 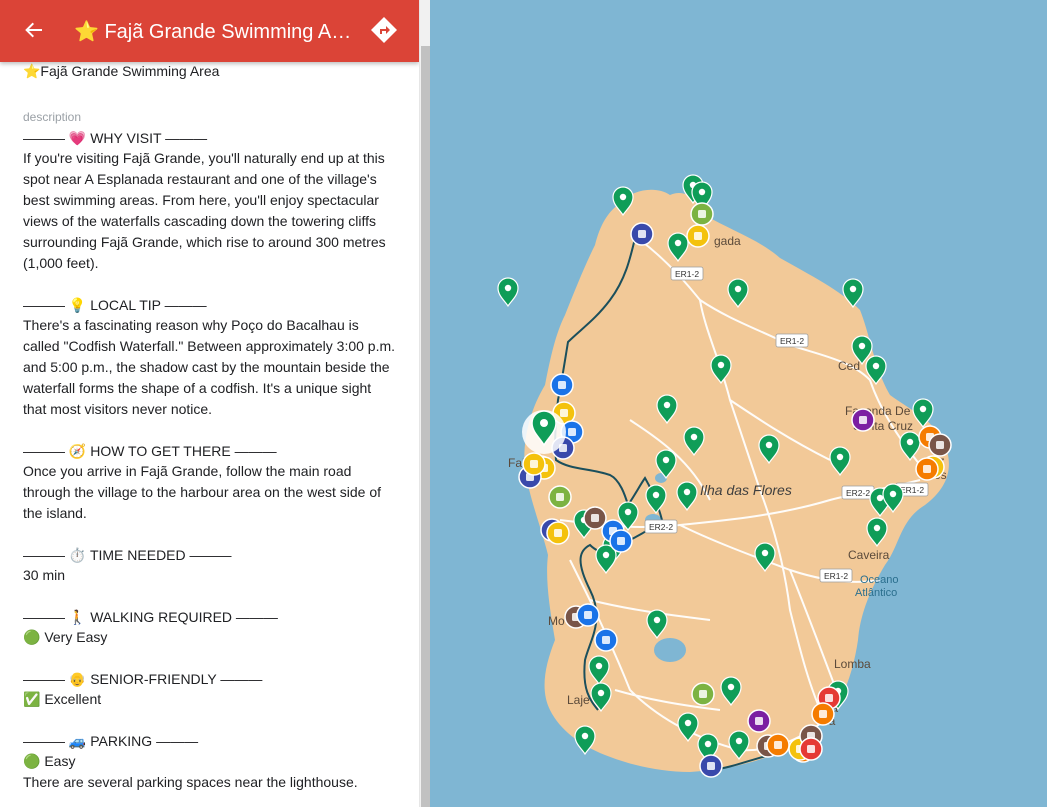 What do you see at coordinates (940, 445) in the screenshot?
I see `map-pin-brown` at bounding box center [940, 445].